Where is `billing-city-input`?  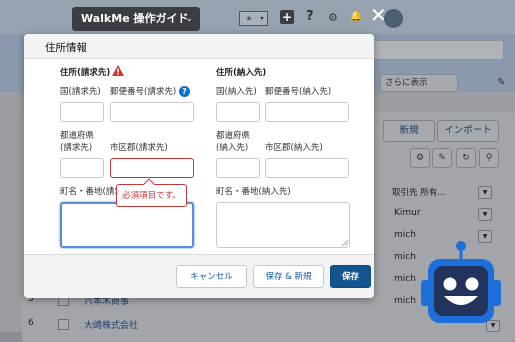
billing-city-input is located at coordinates (152, 168).